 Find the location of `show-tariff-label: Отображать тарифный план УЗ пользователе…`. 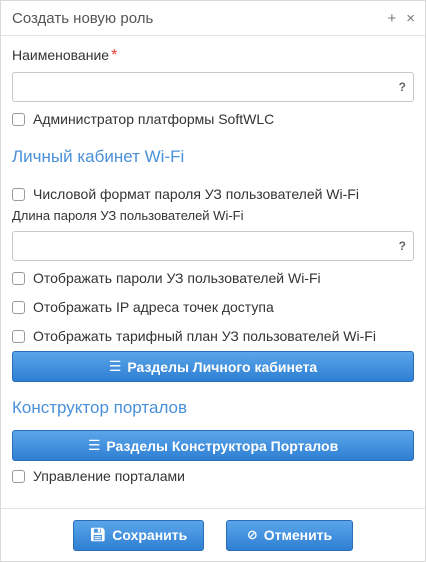

show-tariff-label: Отображать тарифный план УЗ пользователе… is located at coordinates (204, 336).